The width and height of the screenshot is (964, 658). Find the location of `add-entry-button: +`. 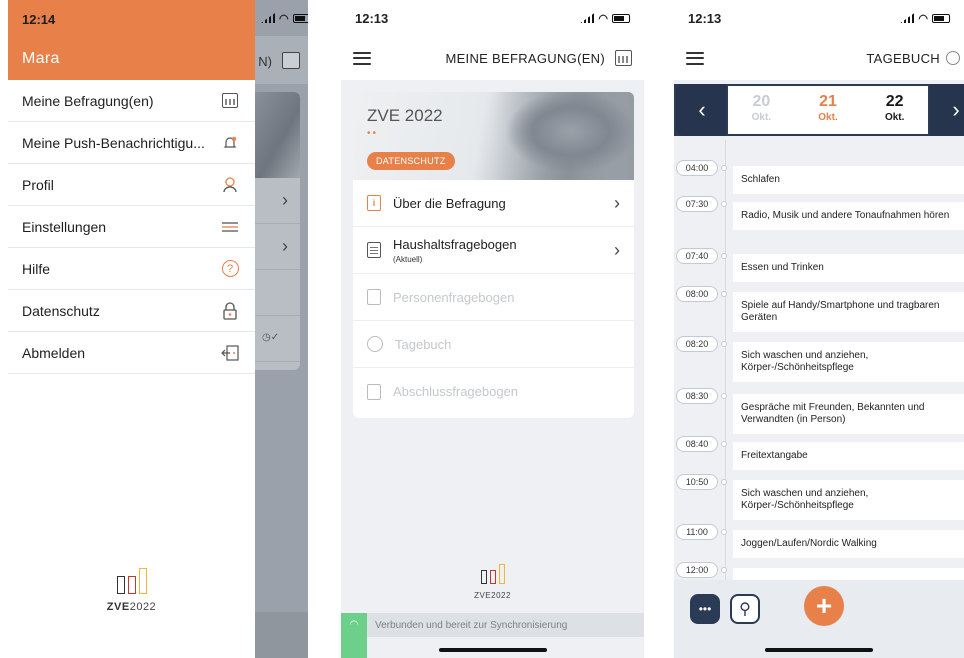

add-entry-button: + is located at coordinates (824, 606).